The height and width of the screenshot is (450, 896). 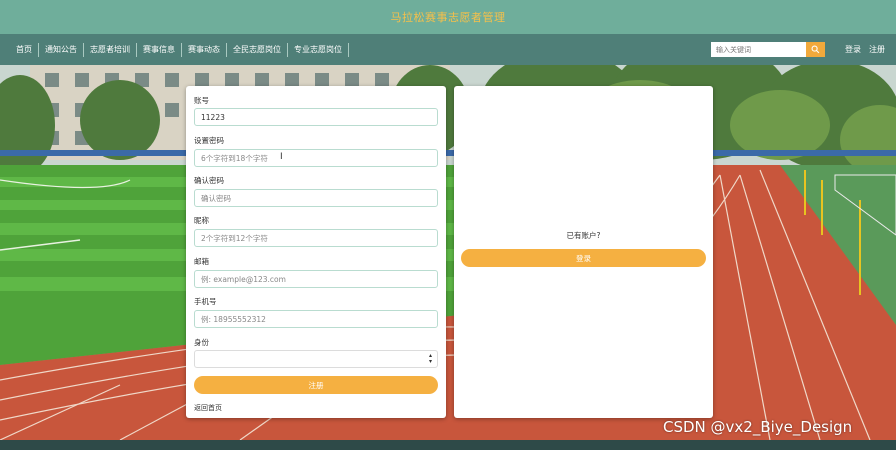 I want to click on phone-label: 手机号, so click(x=205, y=301).